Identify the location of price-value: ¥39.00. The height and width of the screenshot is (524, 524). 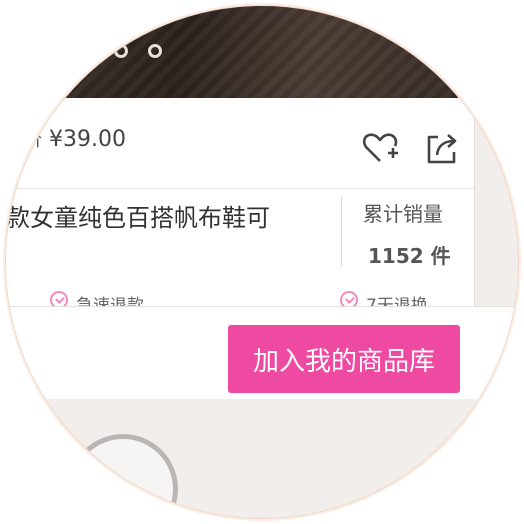
(87, 139).